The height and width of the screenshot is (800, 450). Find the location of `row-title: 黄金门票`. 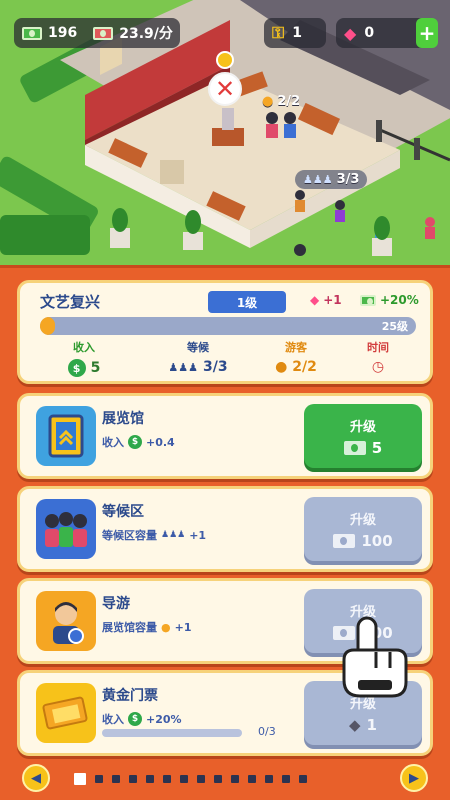

row-title: 黄金门票 is located at coordinates (130, 696).